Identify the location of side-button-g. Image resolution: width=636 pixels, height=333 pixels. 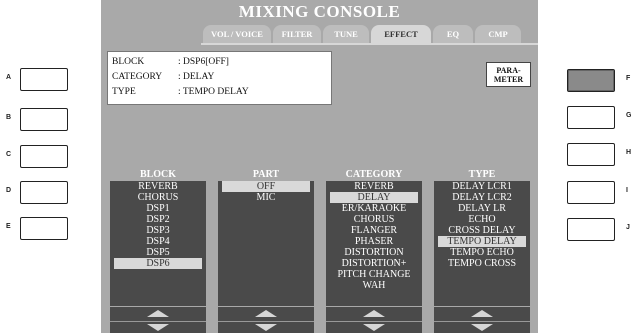
(591, 117).